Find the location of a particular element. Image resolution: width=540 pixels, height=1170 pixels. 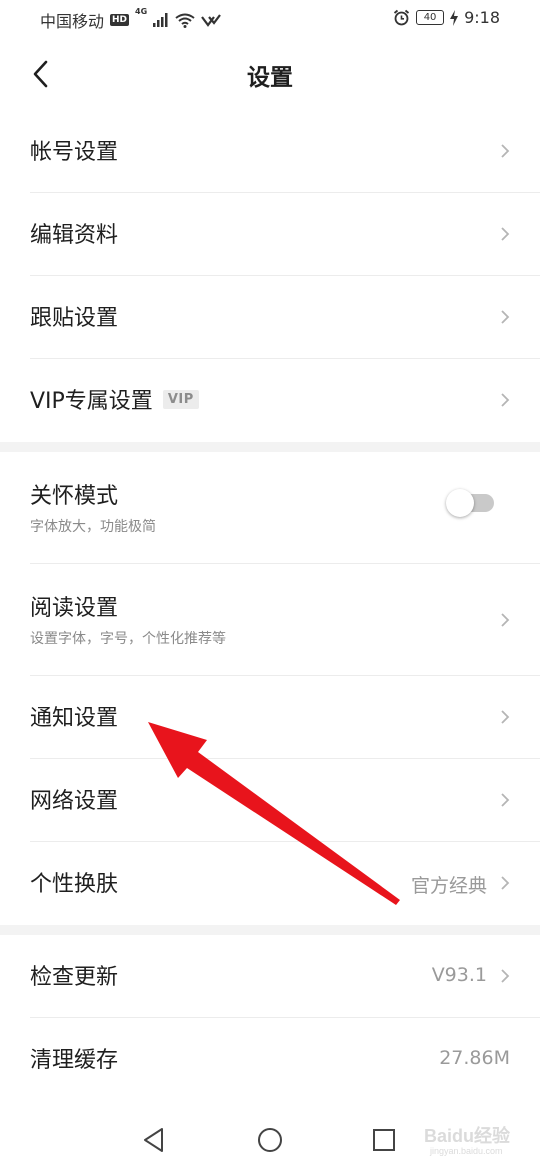

settings-row-vip: VIP专属设置 VIP is located at coordinates (270, 400).